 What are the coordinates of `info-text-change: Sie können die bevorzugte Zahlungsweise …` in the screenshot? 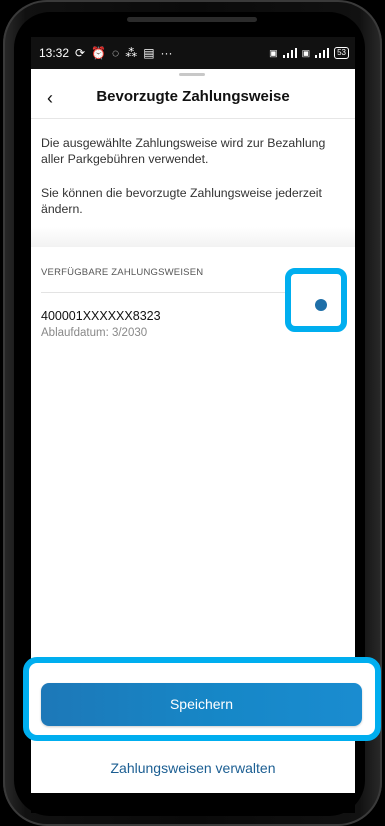 It's located at (181, 201).